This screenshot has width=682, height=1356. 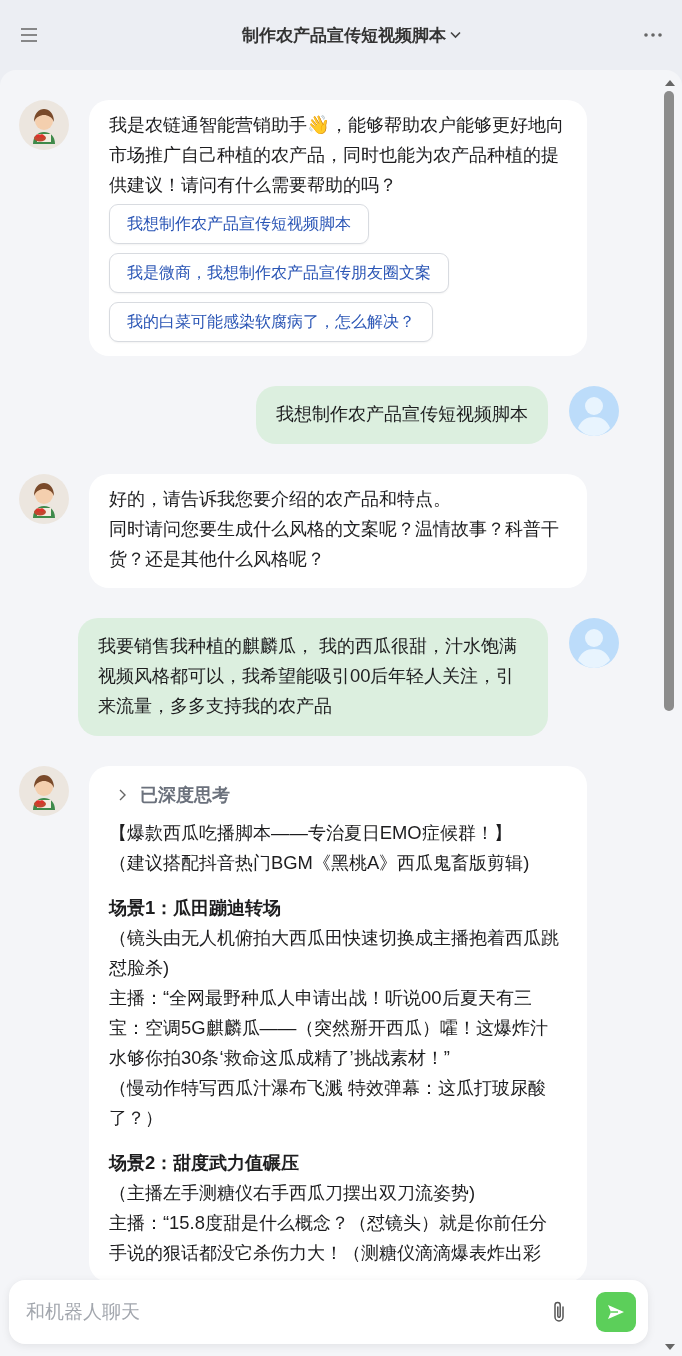 What do you see at coordinates (402, 414) in the screenshot?
I see `message-text: 我想制作农产品宣传短视频脚本` at bounding box center [402, 414].